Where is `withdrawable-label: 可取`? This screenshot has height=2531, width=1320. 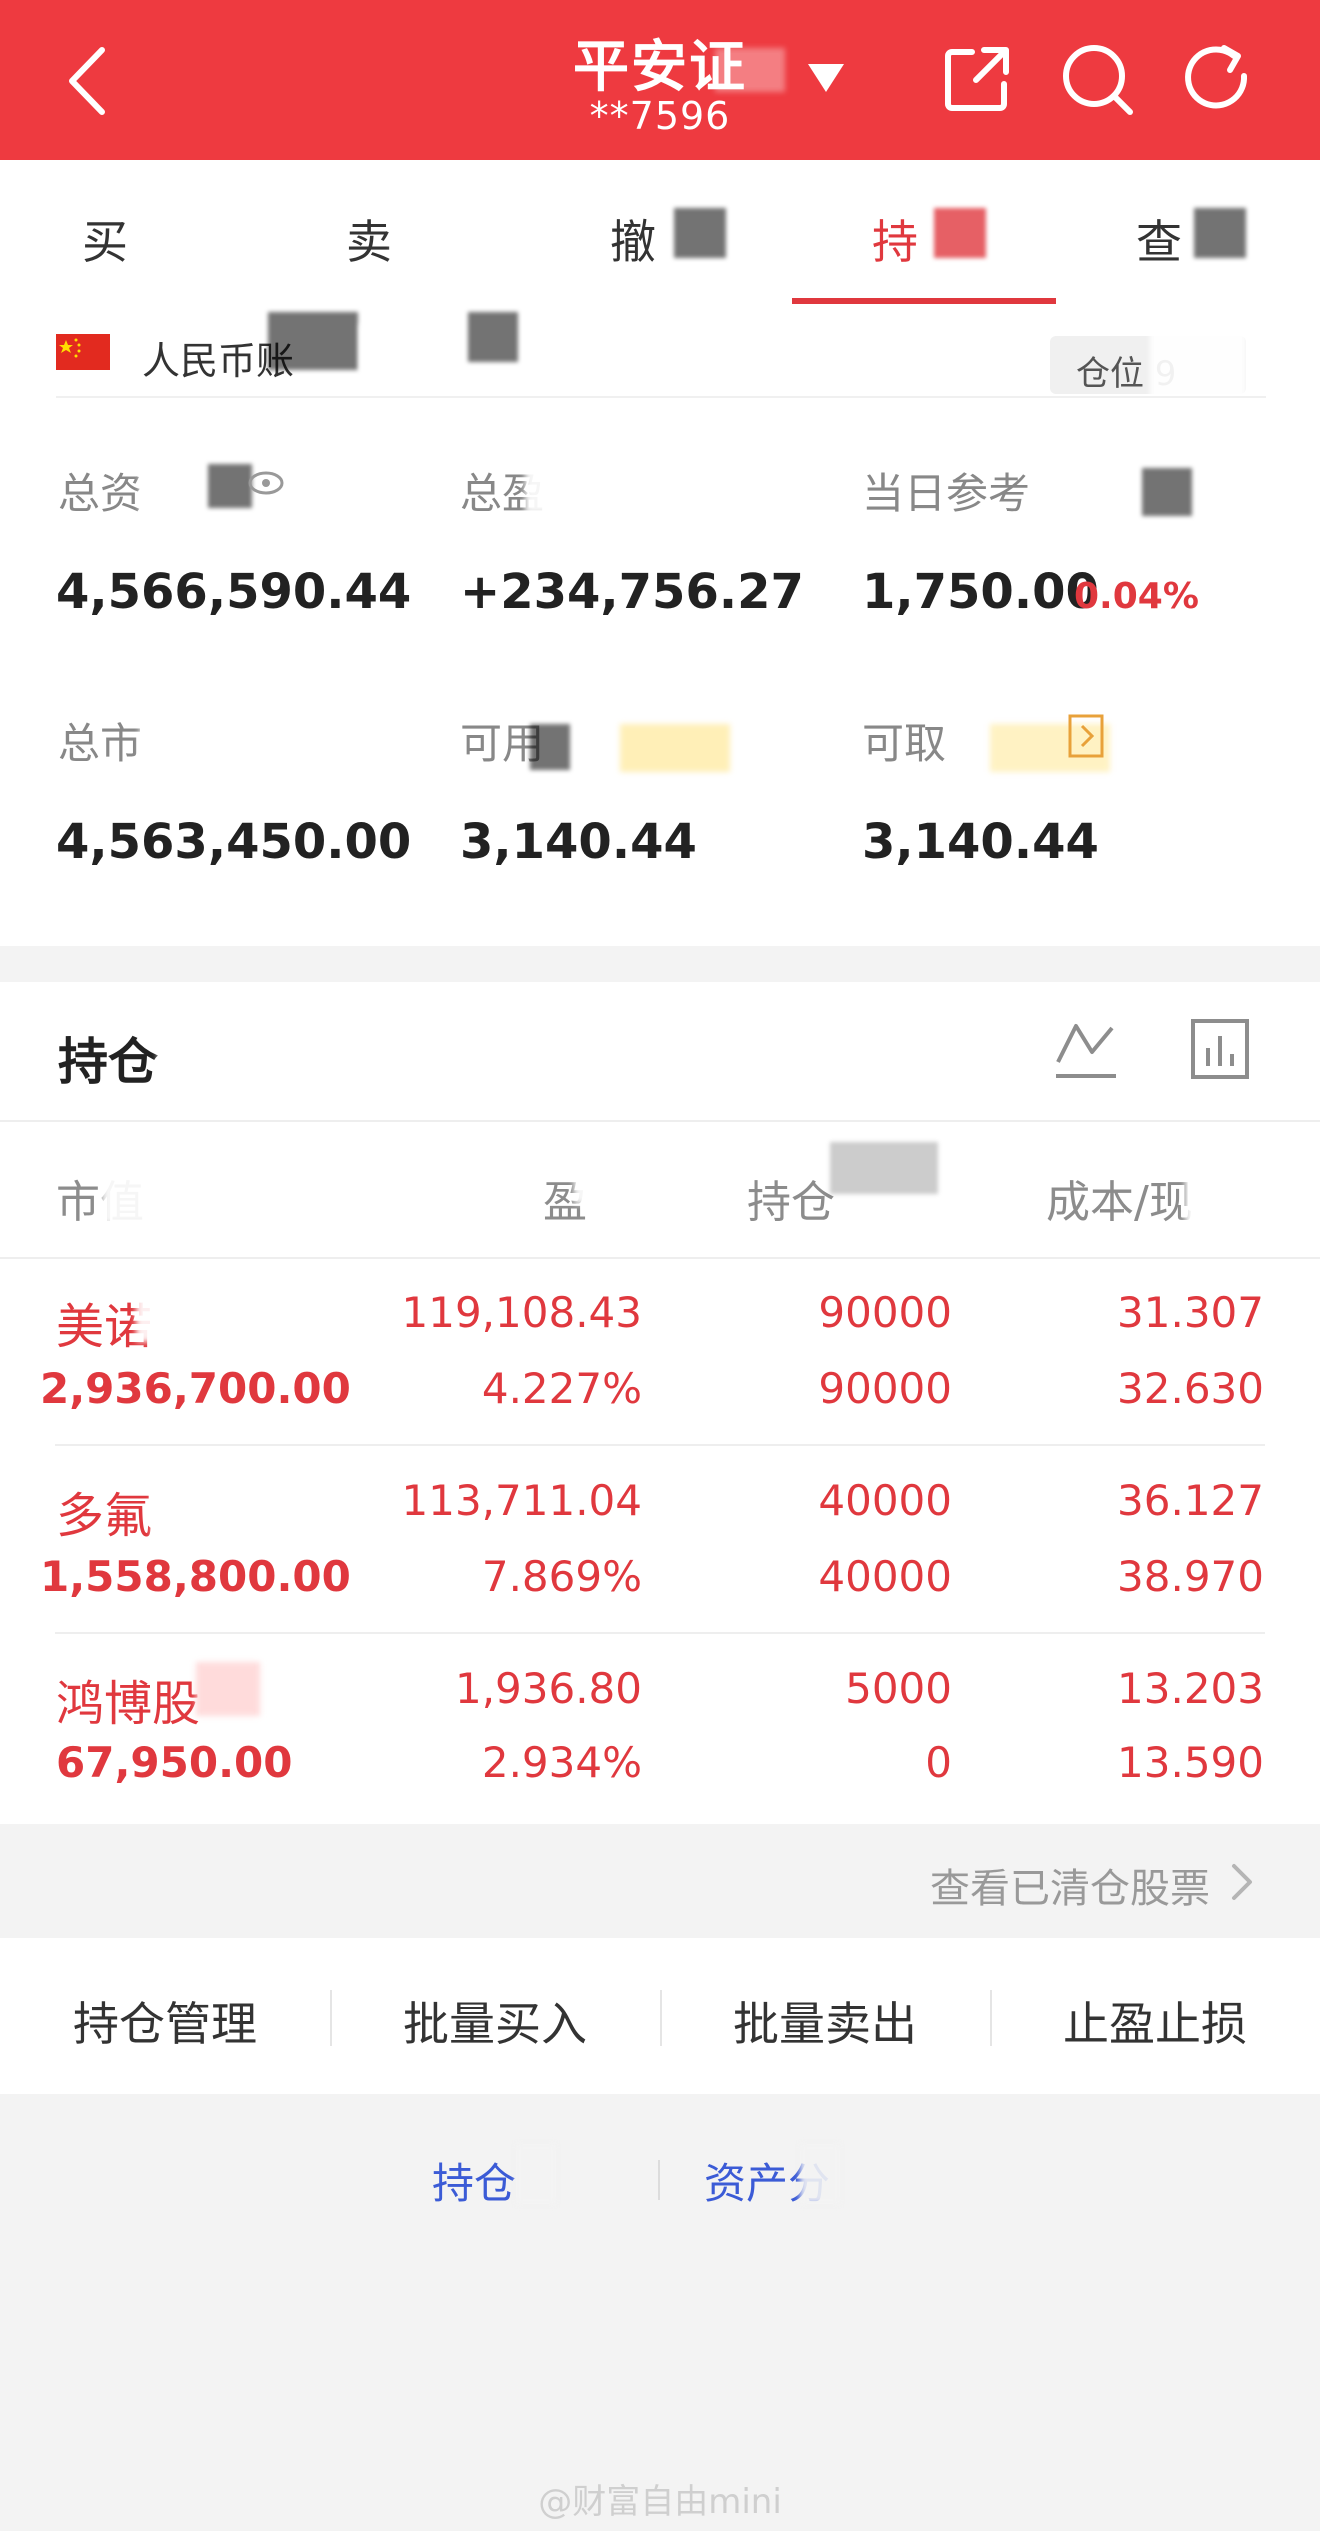 withdrawable-label: 可取 is located at coordinates (904, 743).